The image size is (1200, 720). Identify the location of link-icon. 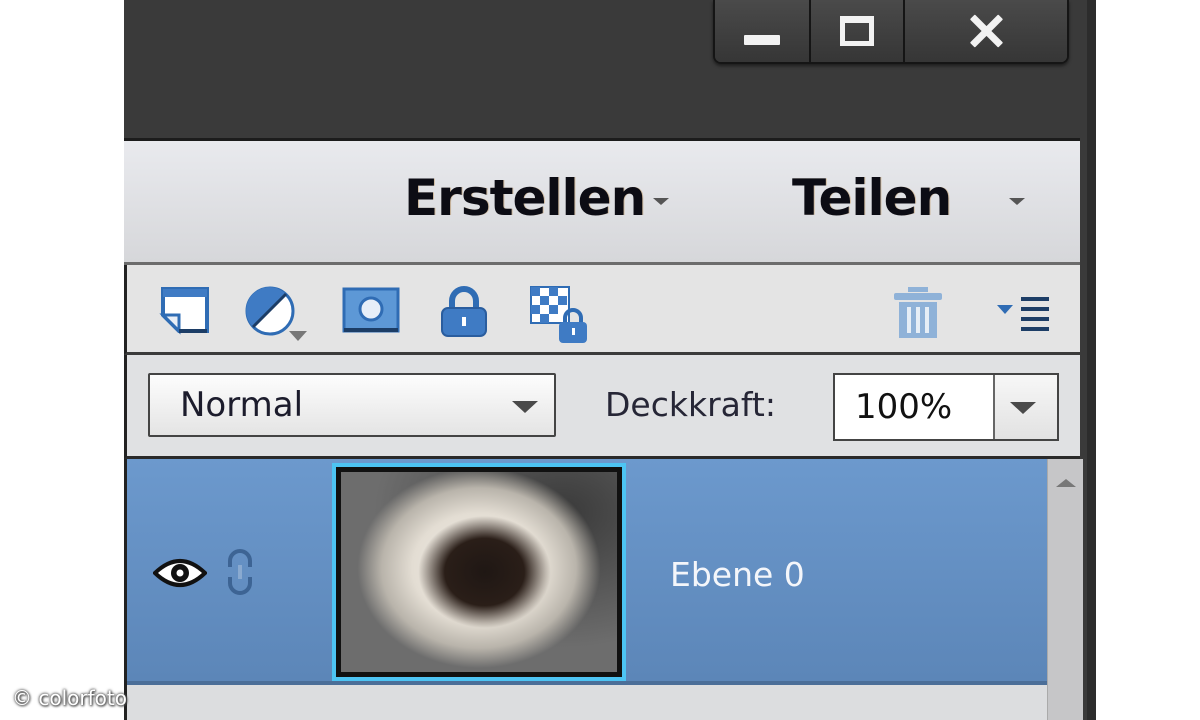
(240, 572).